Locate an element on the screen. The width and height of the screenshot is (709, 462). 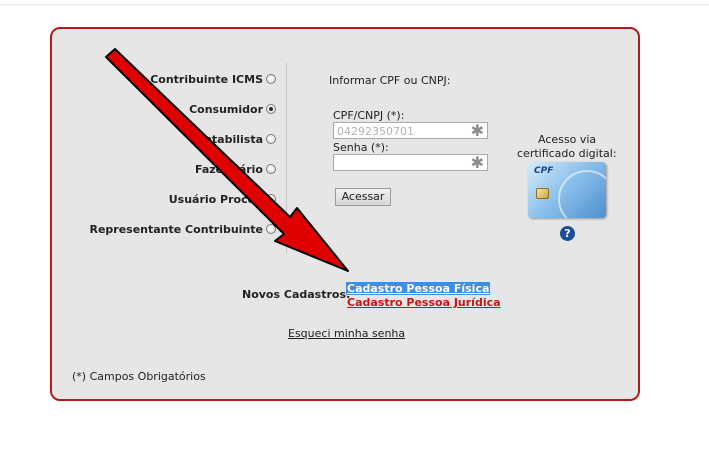
radio-label-fazendario: Fazendário is located at coordinates (229, 169).